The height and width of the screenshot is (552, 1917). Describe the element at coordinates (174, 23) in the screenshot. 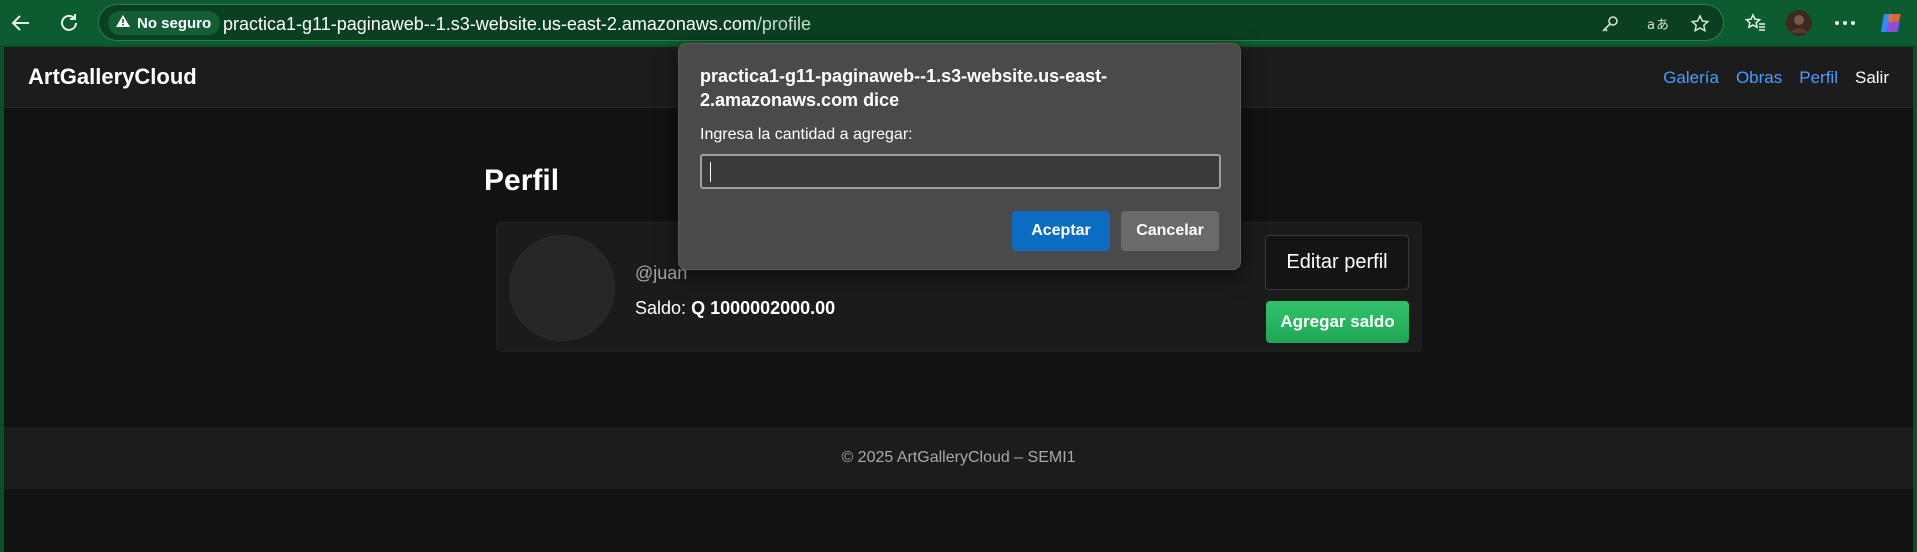

I see `security-label: No seguro` at that location.